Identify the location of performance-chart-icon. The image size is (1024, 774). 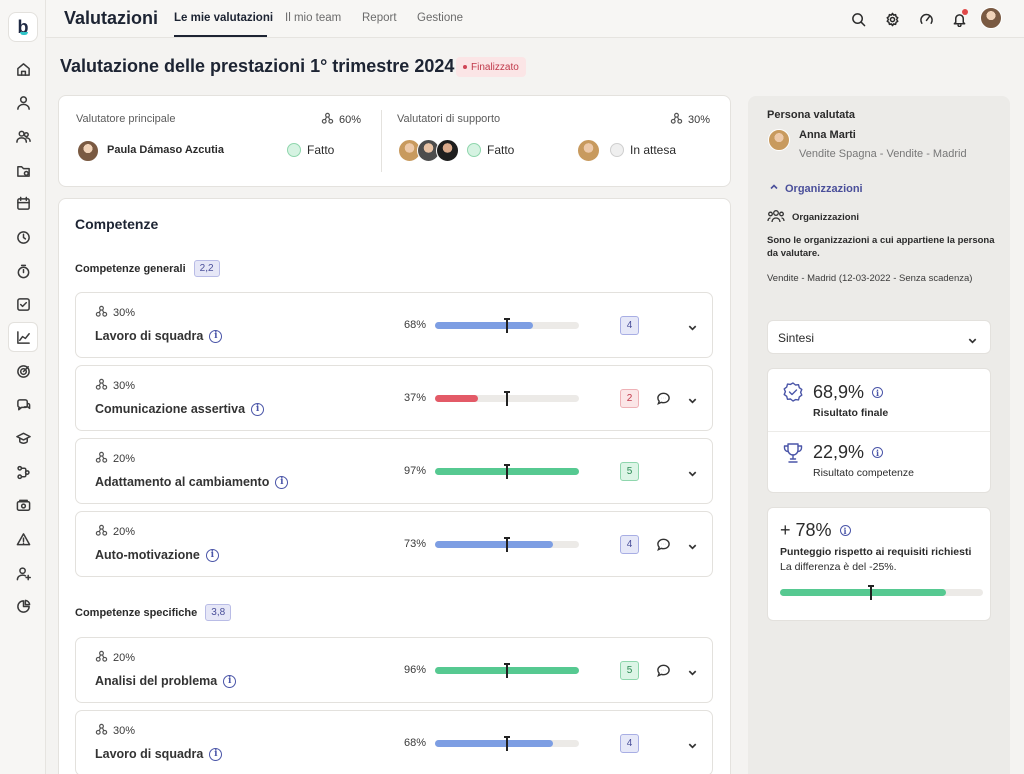
(23, 337).